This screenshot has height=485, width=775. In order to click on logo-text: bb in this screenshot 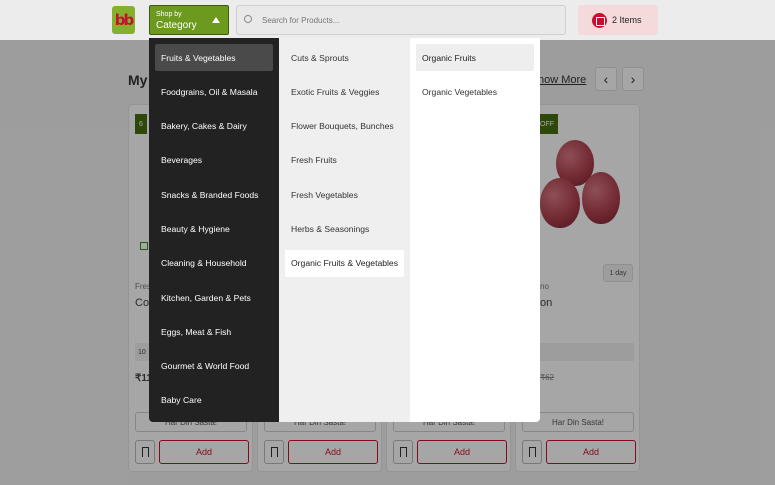, I will do `click(124, 20)`.